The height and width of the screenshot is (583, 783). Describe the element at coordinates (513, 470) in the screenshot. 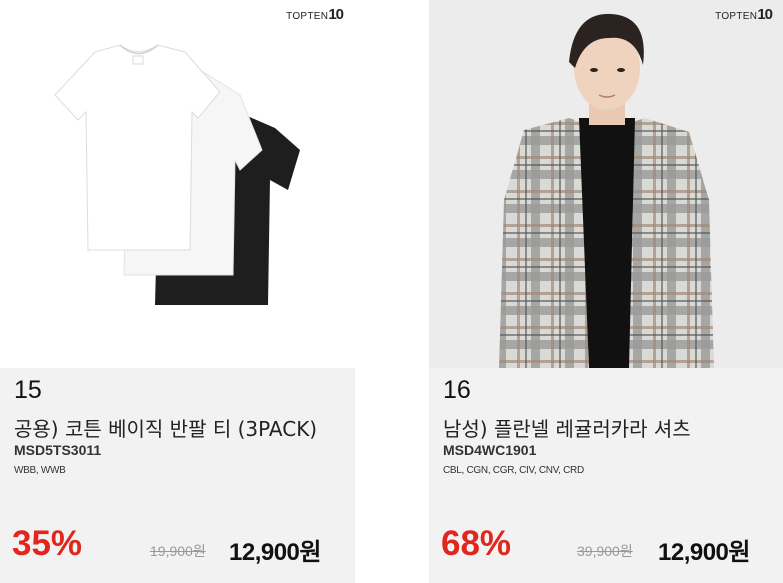

I see `color-codes: CBL, CGN, CGR, CIV, CNV, CRD` at that location.